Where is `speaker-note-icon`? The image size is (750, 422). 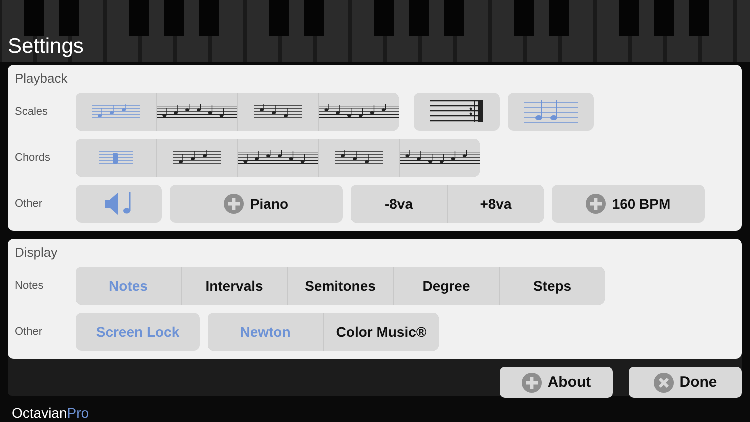 speaker-note-icon is located at coordinates (119, 204).